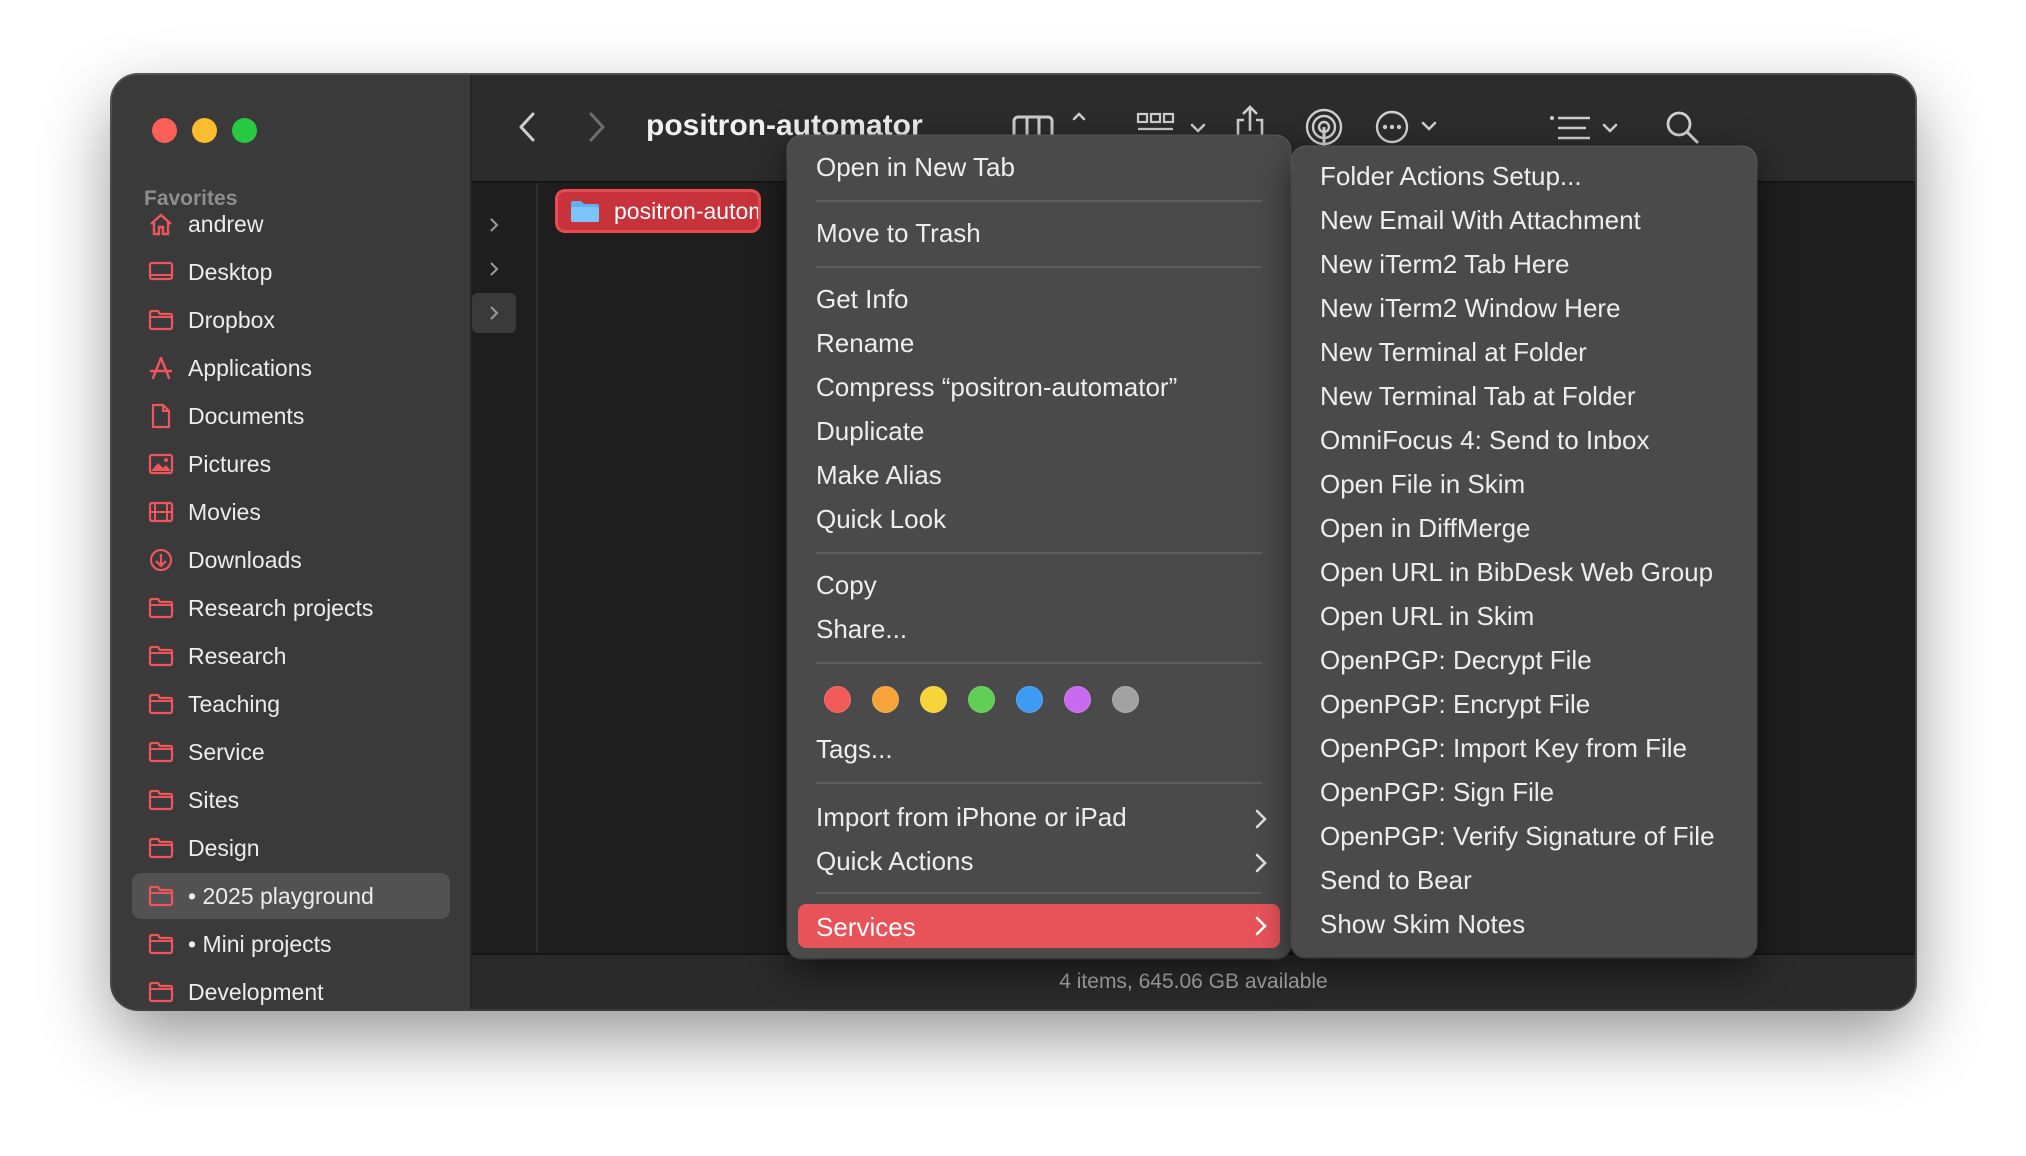 The width and height of the screenshot is (2026, 1156). I want to click on tag-color-blue, so click(1029, 699).